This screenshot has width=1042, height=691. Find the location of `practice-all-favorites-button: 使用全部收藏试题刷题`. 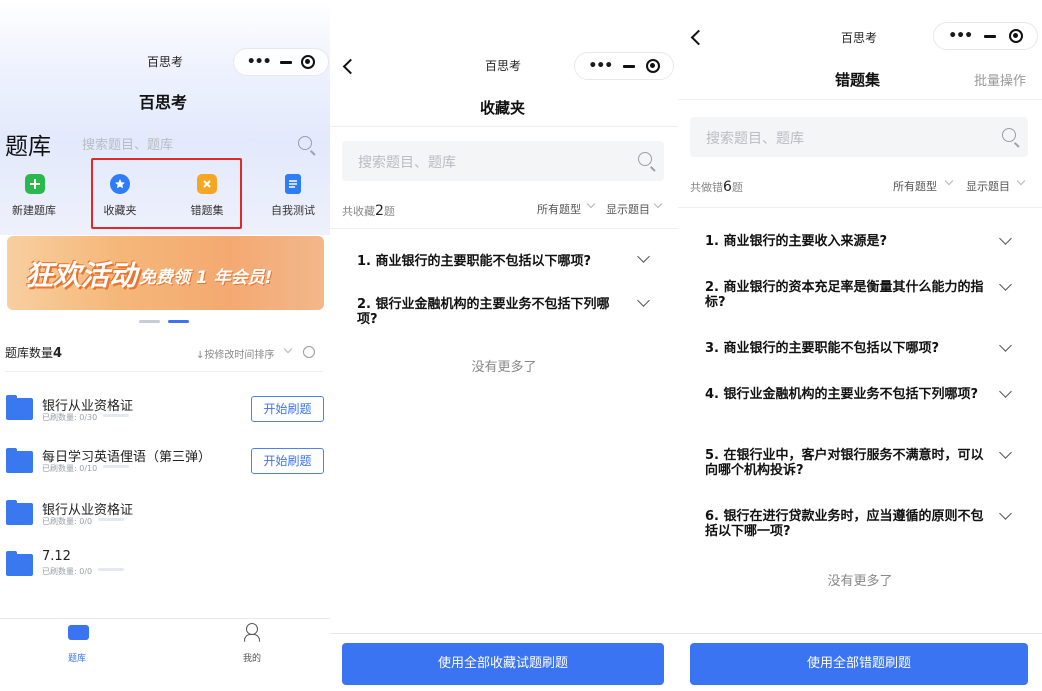

practice-all-favorites-button: 使用全部收藏试题刷题 is located at coordinates (503, 664).